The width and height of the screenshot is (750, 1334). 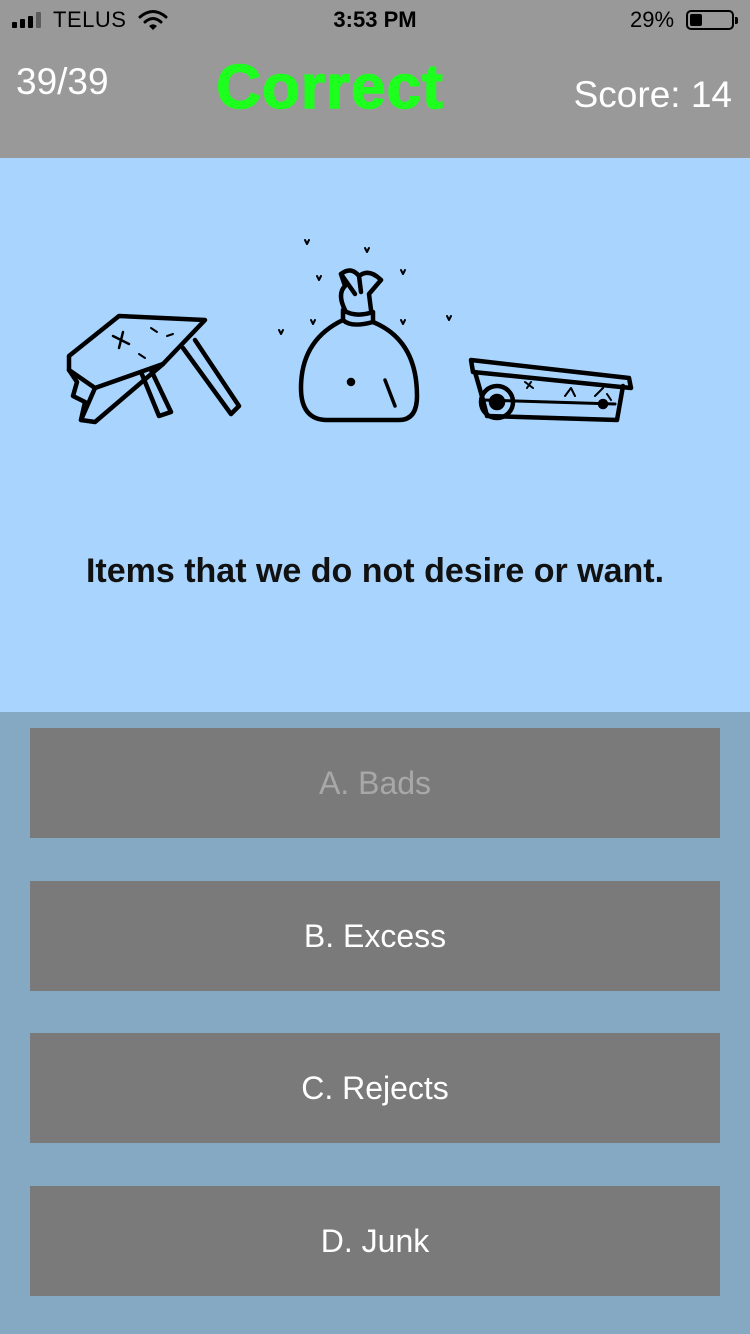 I want to click on question-illustration, so click(x=350, y=332).